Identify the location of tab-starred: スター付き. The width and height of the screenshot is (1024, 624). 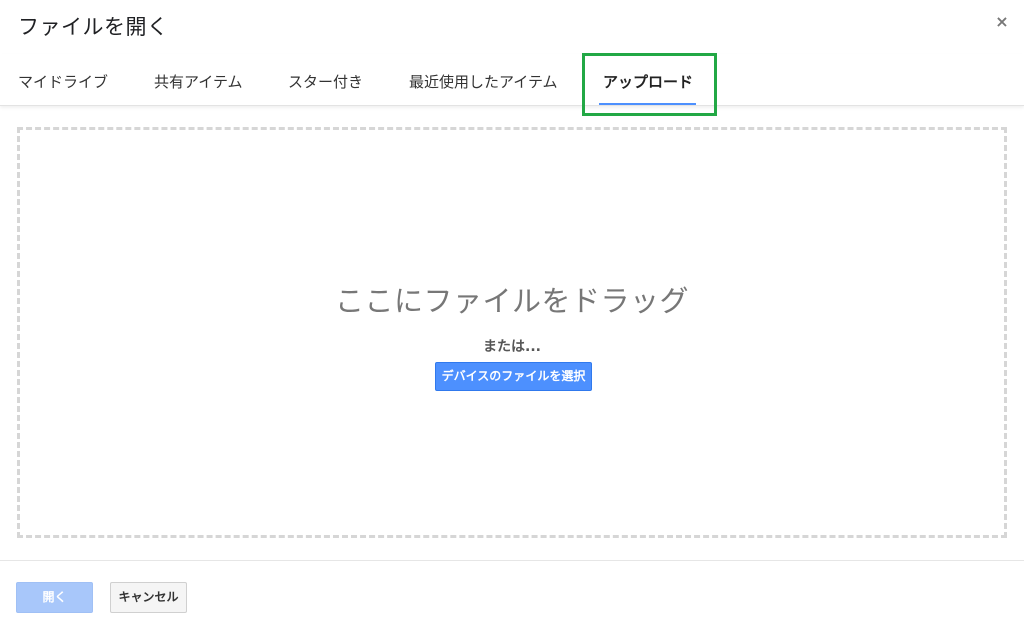
(325, 81).